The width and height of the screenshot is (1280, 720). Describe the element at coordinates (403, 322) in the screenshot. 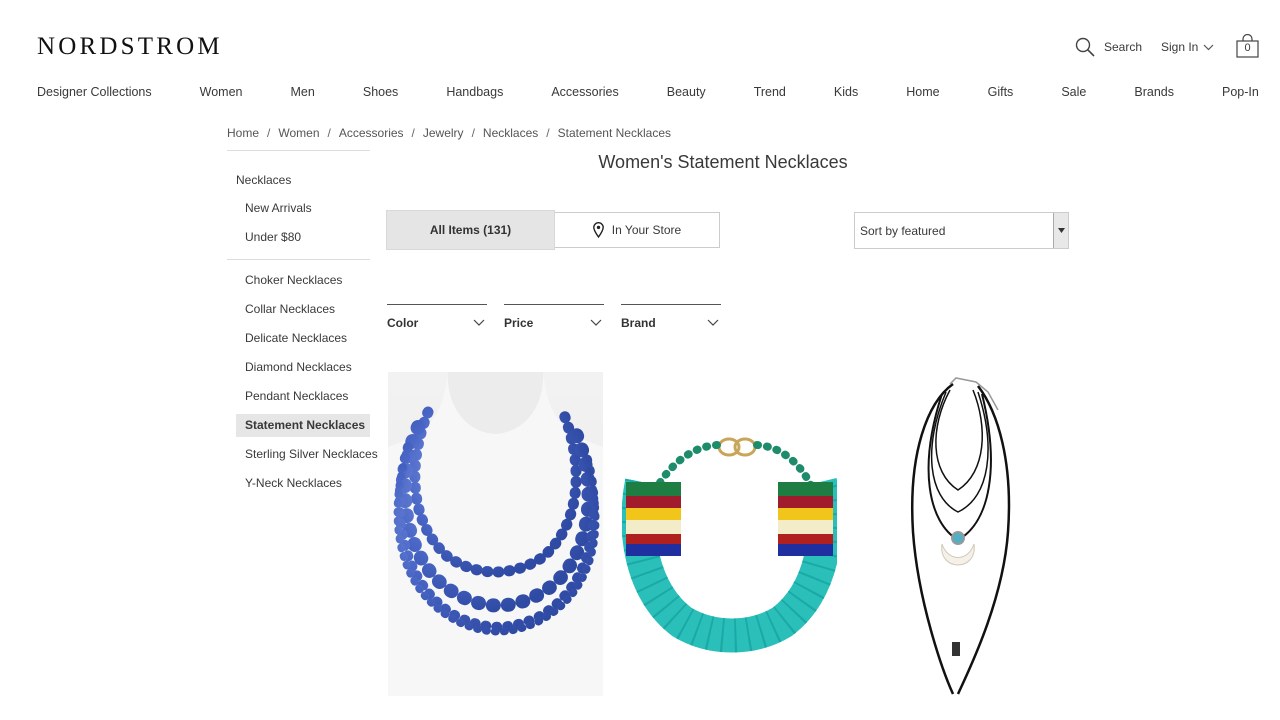

I see `filter-color-label: Color` at that location.